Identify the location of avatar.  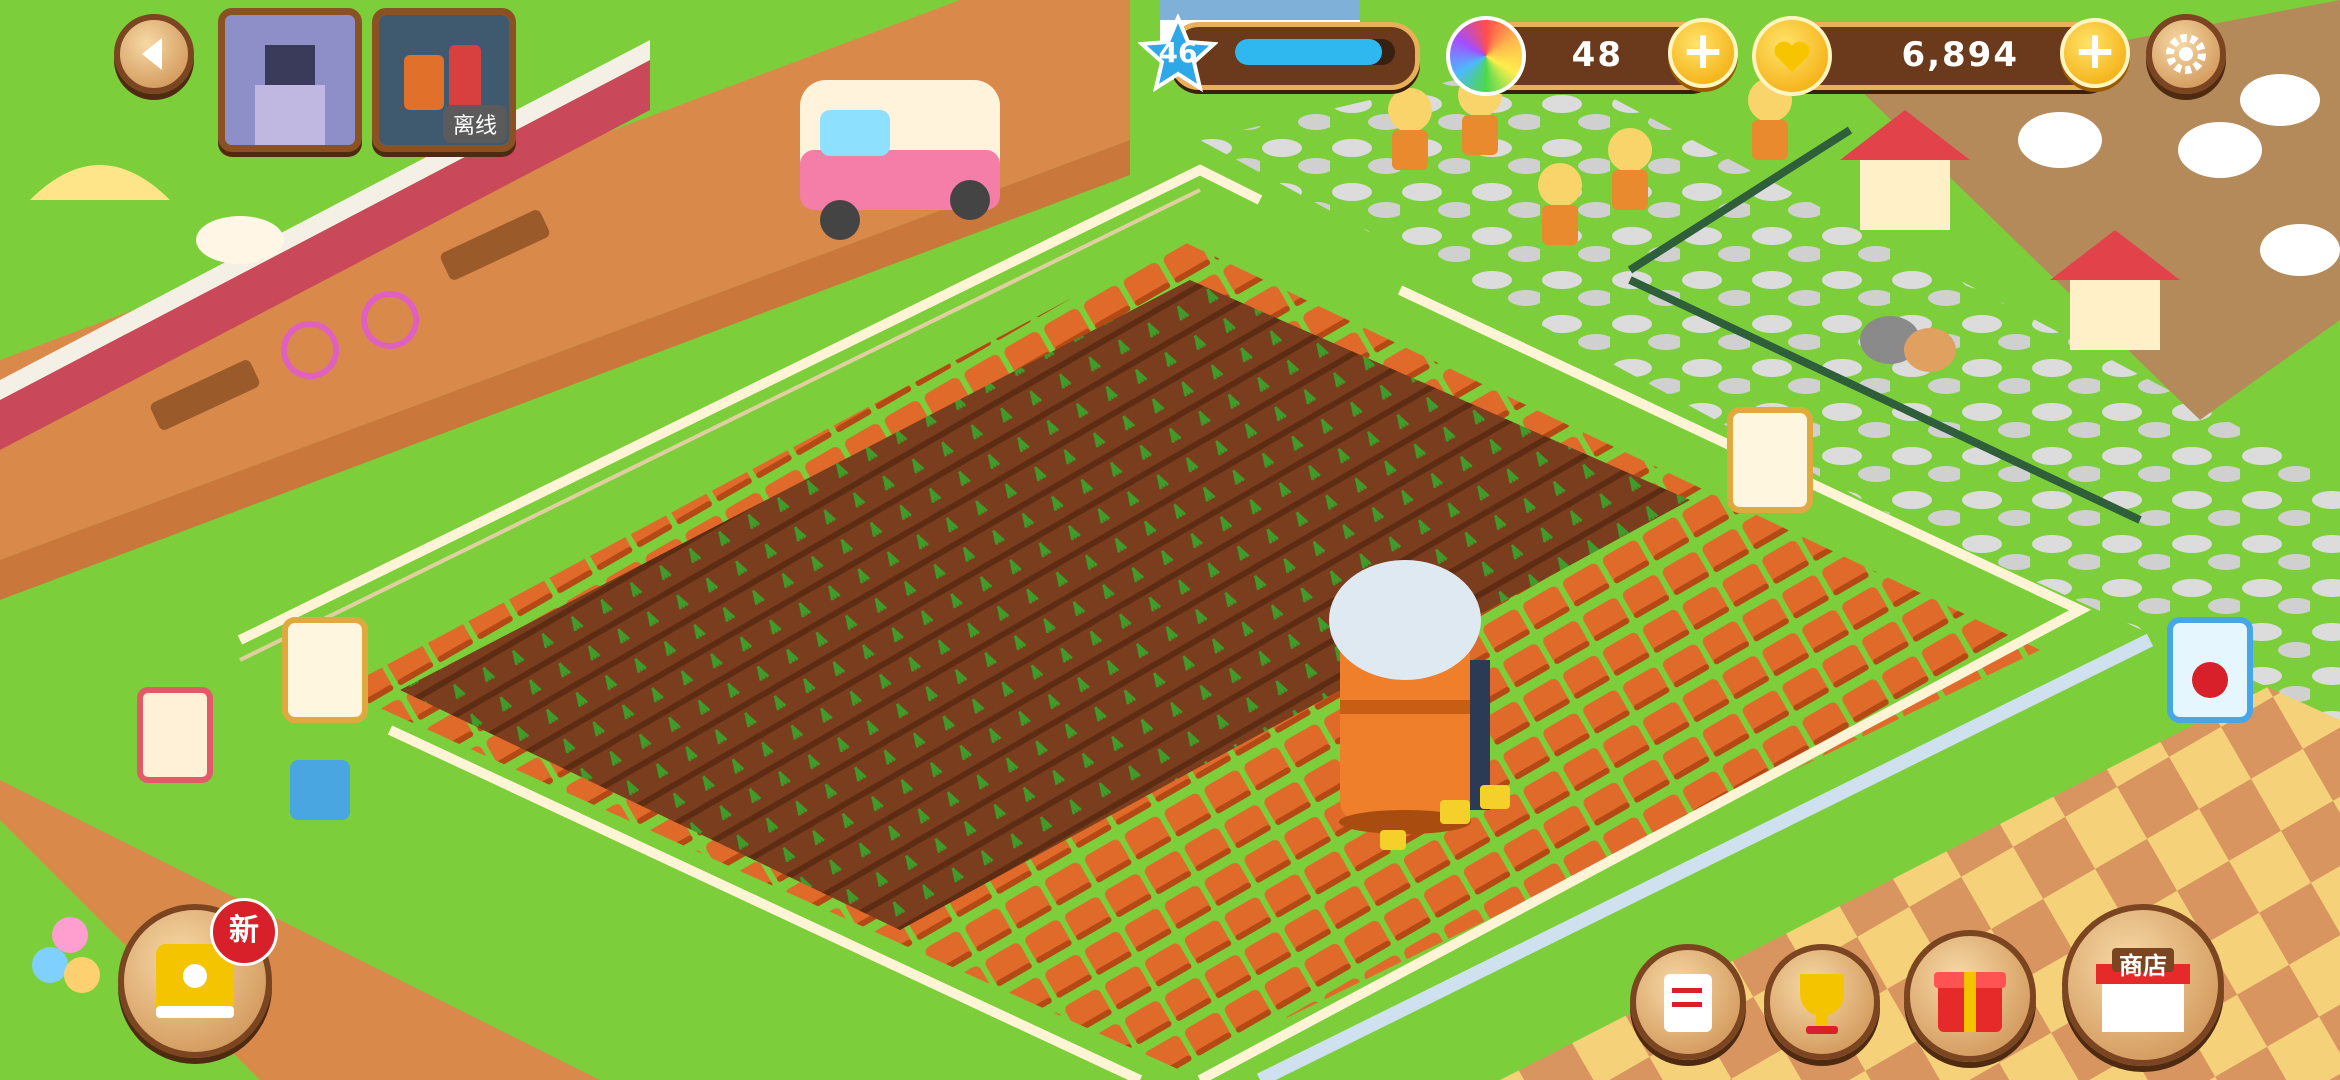
(290, 80).